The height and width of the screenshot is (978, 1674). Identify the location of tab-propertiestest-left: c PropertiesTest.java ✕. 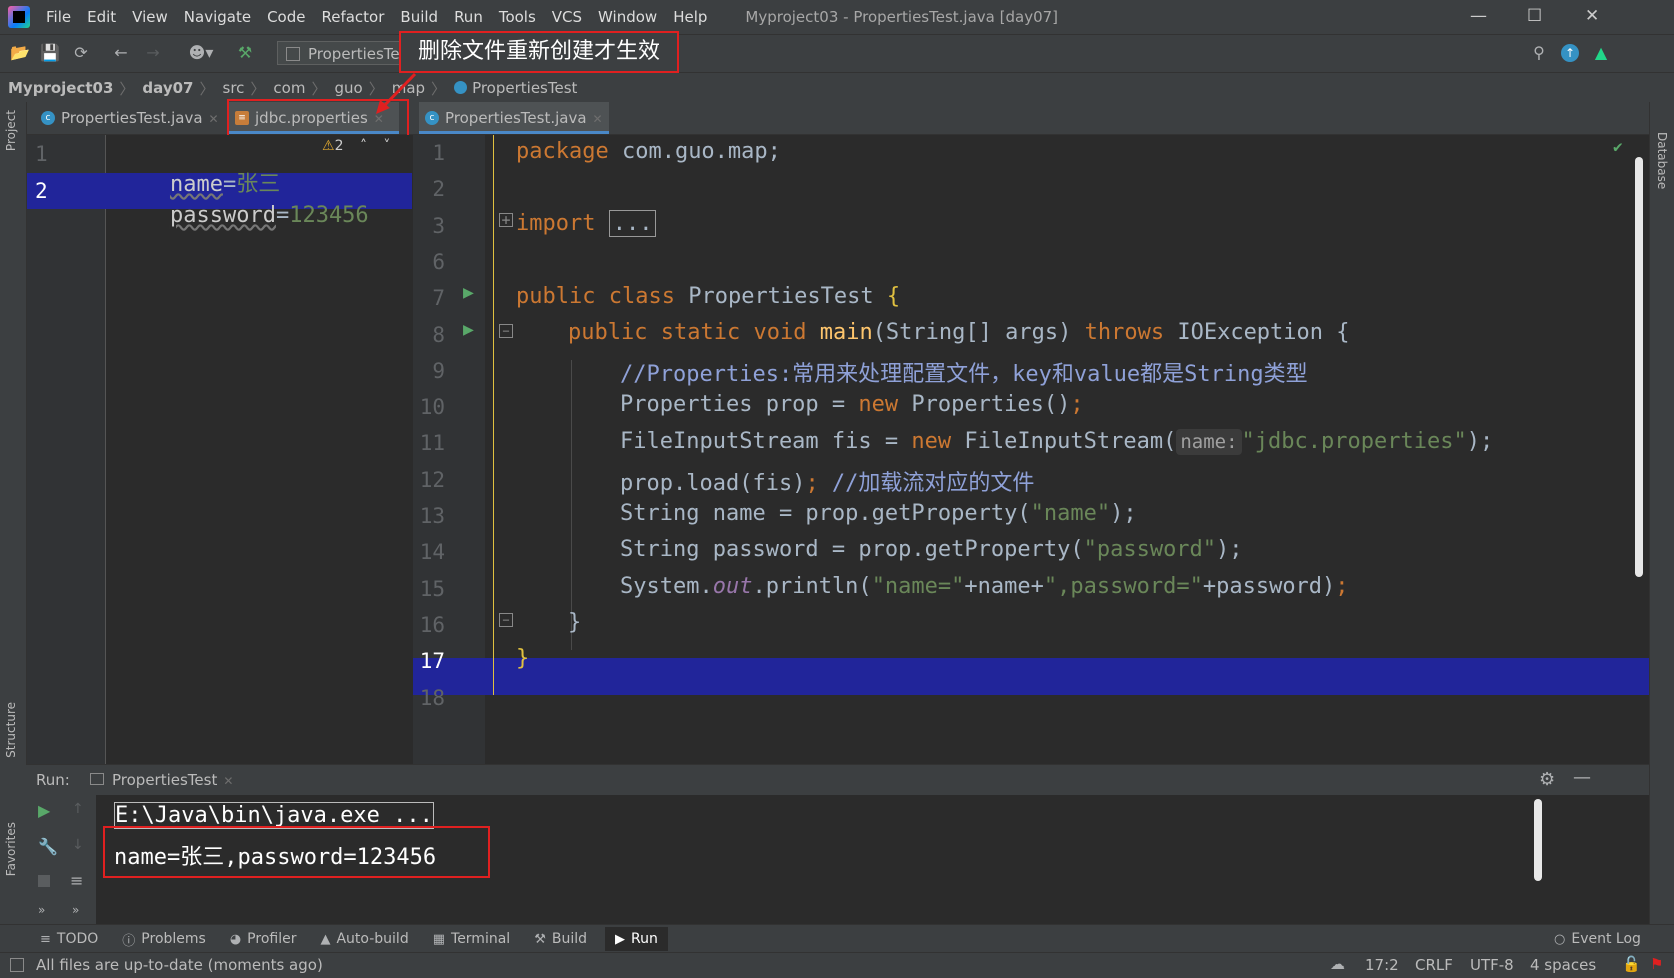
(127, 118).